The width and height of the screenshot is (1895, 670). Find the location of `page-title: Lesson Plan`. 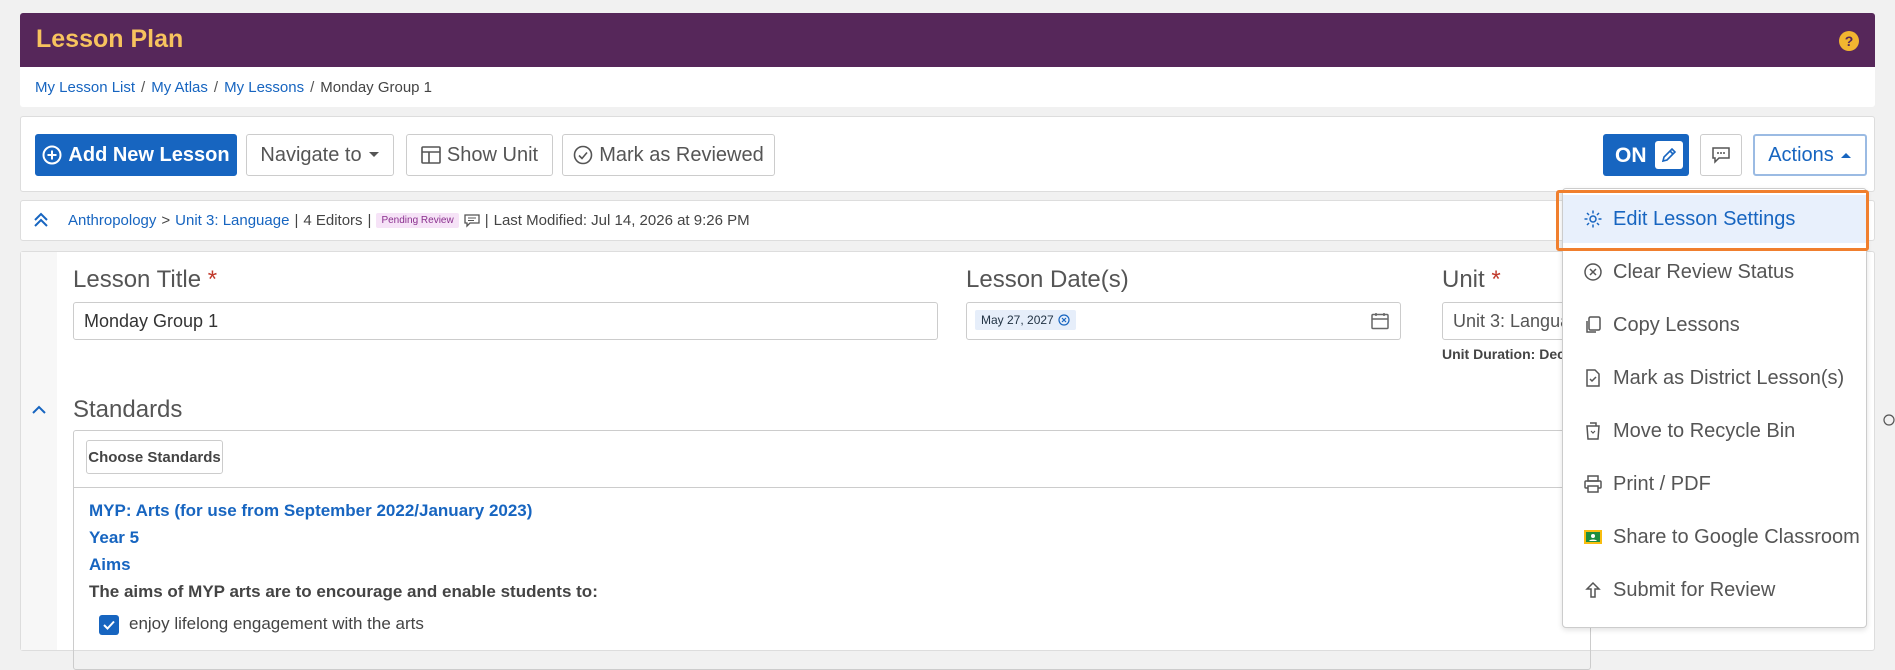

page-title: Lesson Plan is located at coordinates (110, 39).